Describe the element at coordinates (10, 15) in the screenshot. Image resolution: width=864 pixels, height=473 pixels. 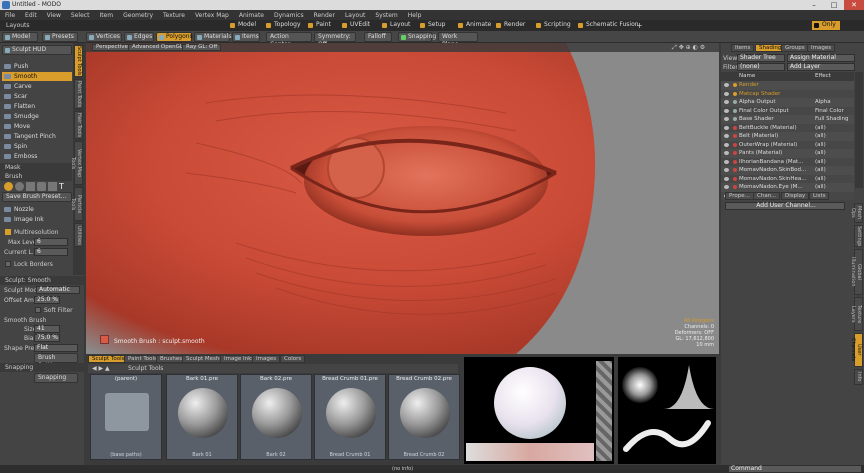
I see `menu-file: File` at that location.